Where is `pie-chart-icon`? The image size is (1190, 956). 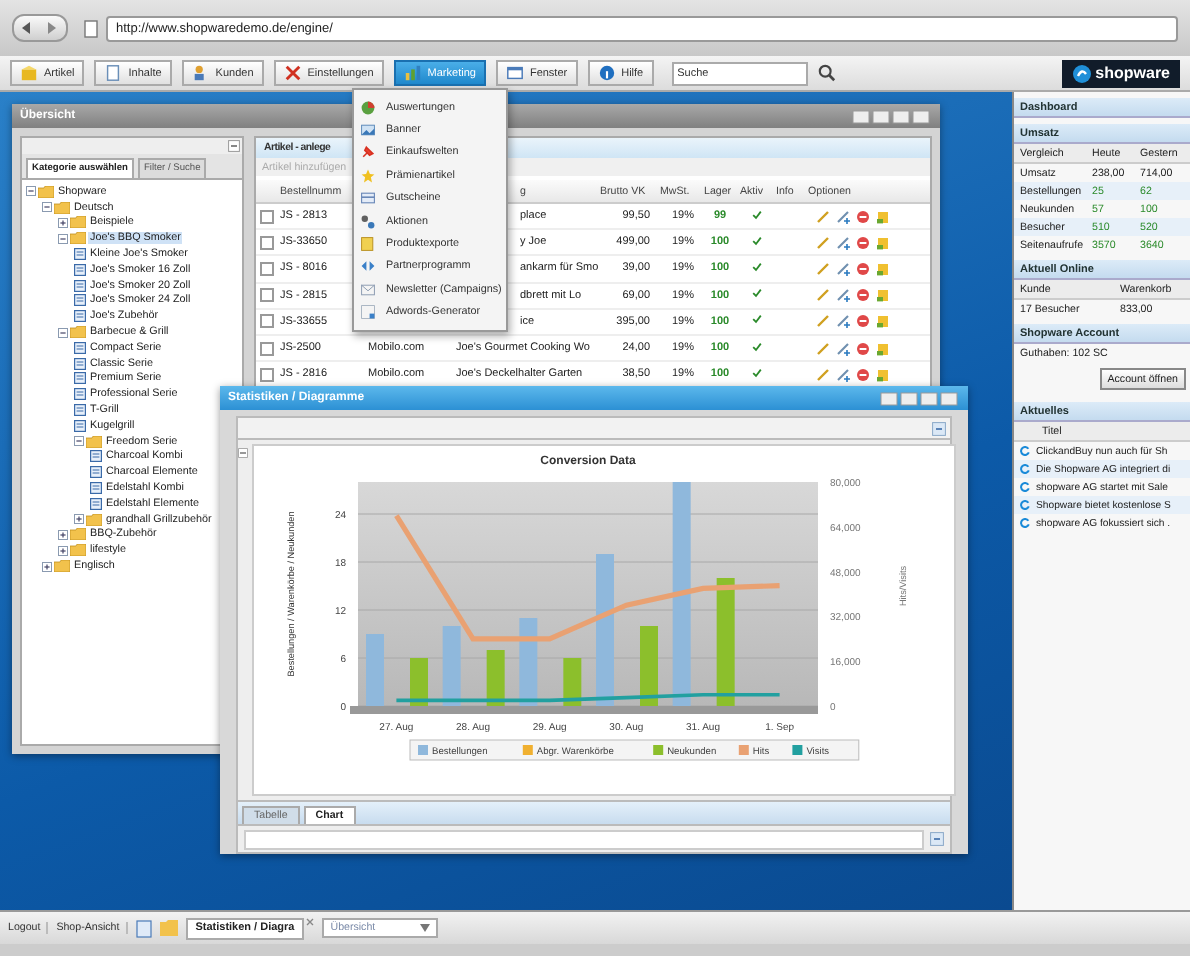 pie-chart-icon is located at coordinates (368, 107).